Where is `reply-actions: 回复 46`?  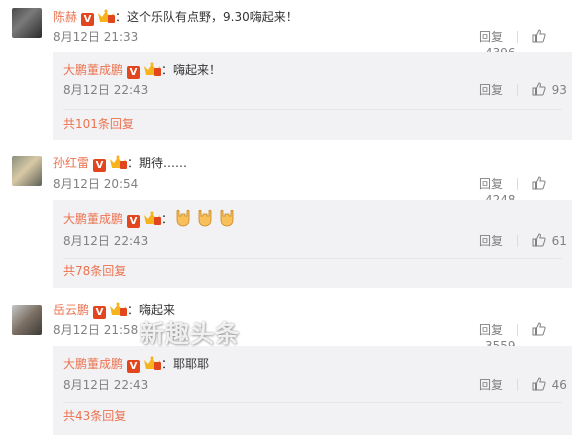 reply-actions: 回复 46 is located at coordinates (523, 385).